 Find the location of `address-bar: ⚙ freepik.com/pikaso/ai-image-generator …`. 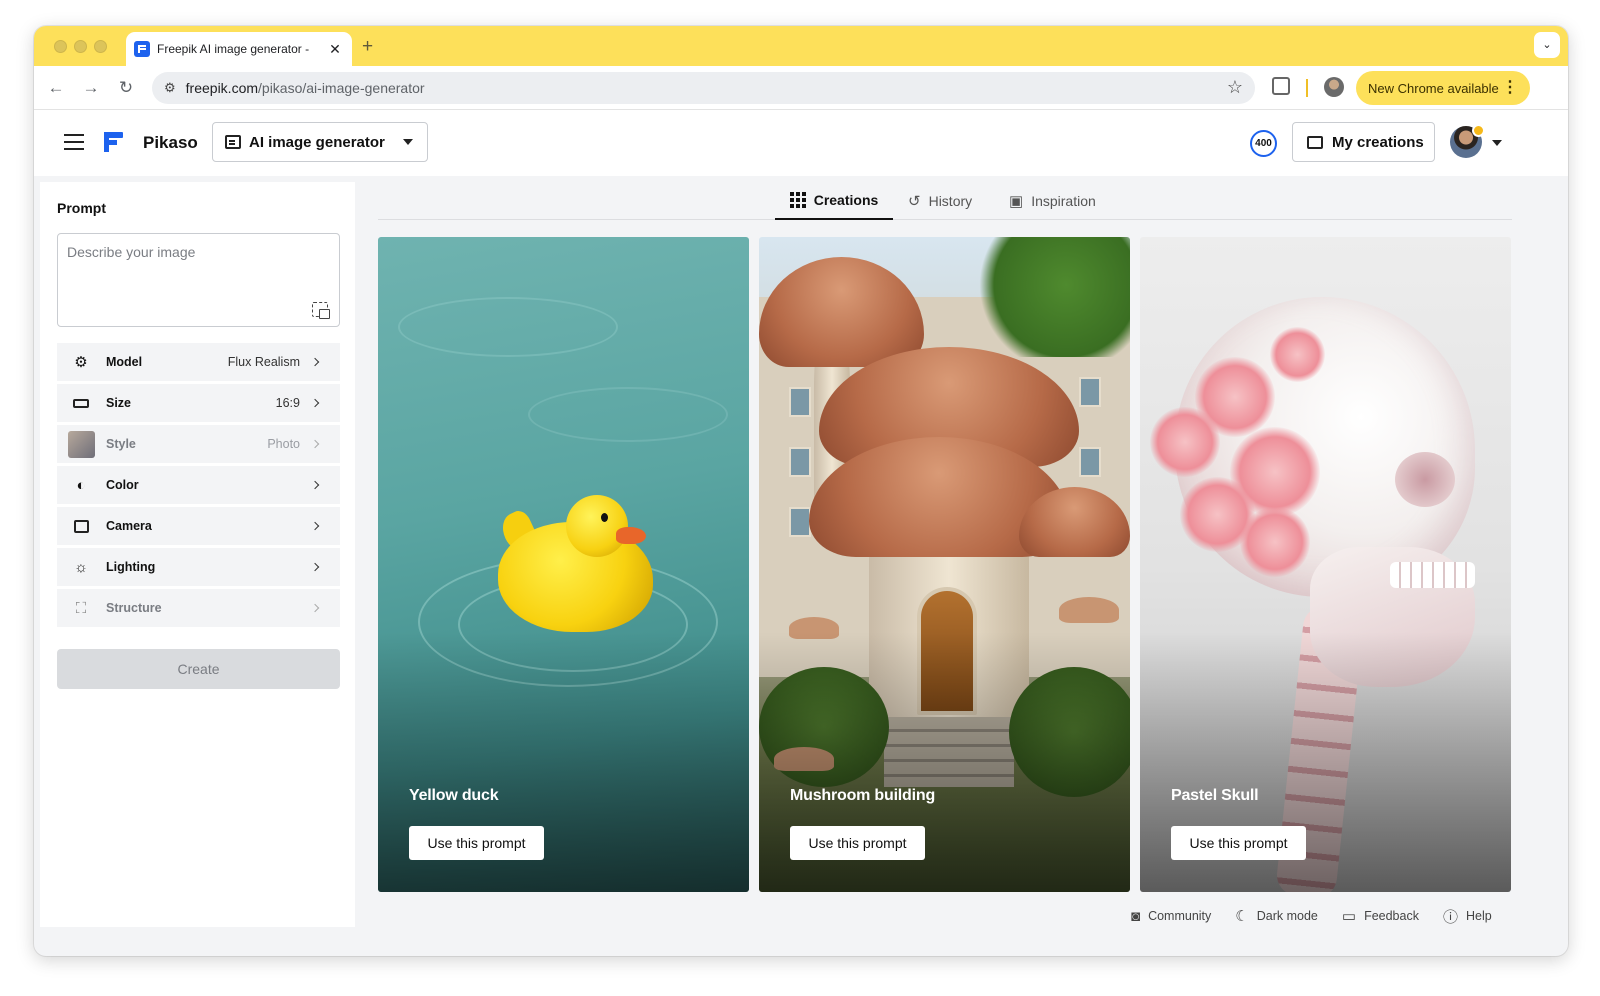

address-bar: ⚙ freepik.com/pikaso/ai-image-generator … is located at coordinates (703, 88).